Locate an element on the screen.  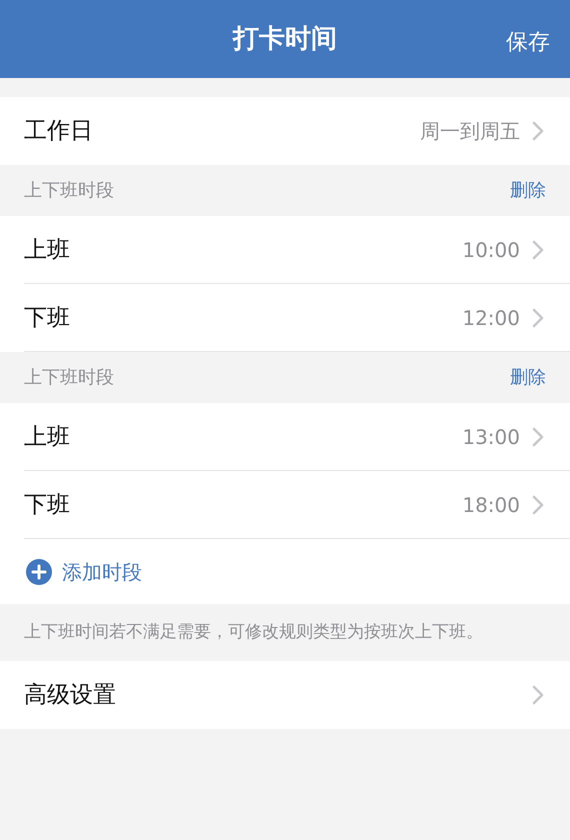
add-period-button: 添加时段 is located at coordinates (285, 571).